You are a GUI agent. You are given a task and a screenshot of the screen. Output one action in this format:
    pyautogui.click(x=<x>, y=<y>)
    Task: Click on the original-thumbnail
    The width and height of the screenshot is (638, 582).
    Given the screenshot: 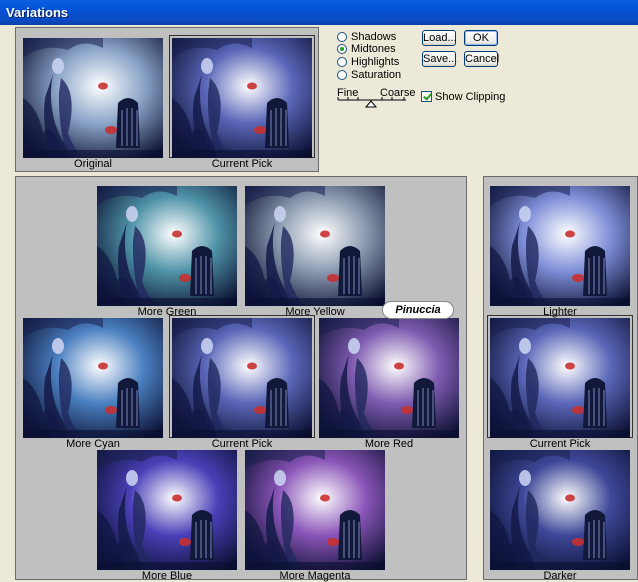 What is the action you would take?
    pyautogui.click(x=93, y=98)
    